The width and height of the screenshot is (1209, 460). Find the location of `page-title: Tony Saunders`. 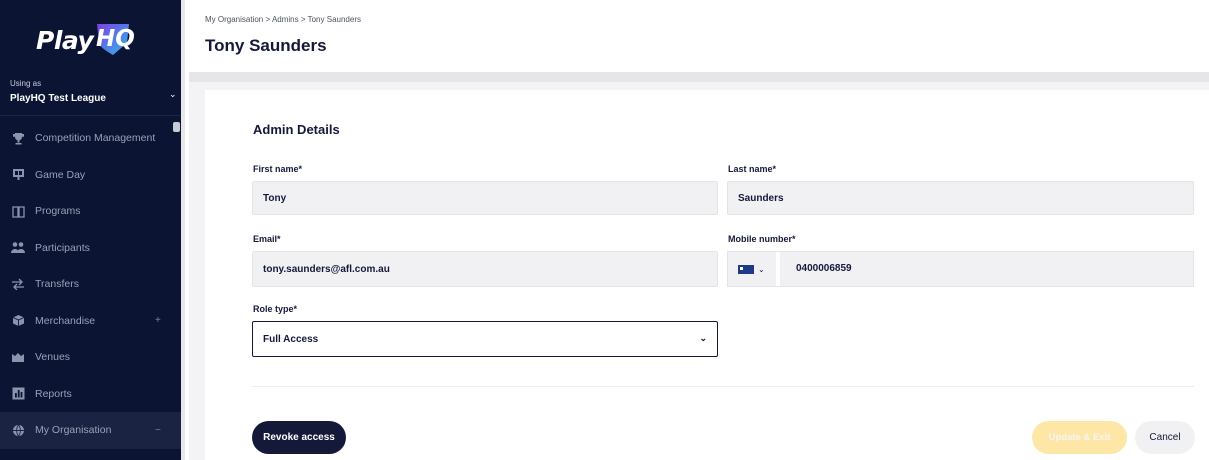

page-title: Tony Saunders is located at coordinates (266, 45).